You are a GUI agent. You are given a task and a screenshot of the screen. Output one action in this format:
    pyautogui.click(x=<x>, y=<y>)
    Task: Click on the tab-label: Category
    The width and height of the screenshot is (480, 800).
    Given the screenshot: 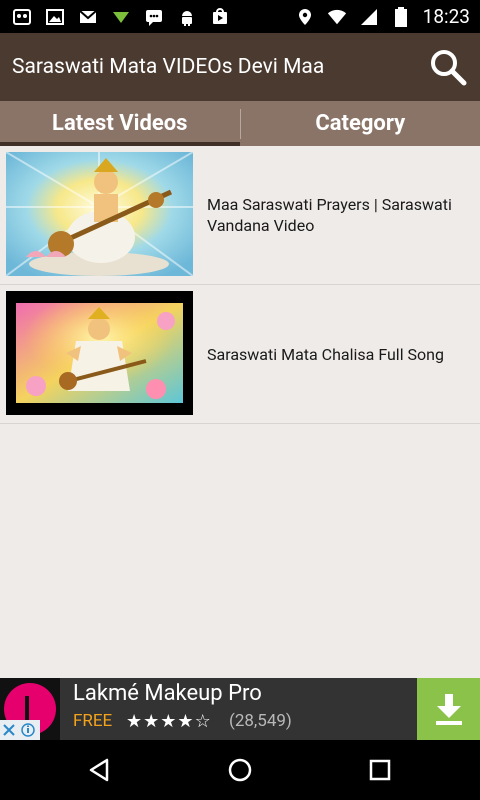 What is the action you would take?
    pyautogui.click(x=360, y=123)
    